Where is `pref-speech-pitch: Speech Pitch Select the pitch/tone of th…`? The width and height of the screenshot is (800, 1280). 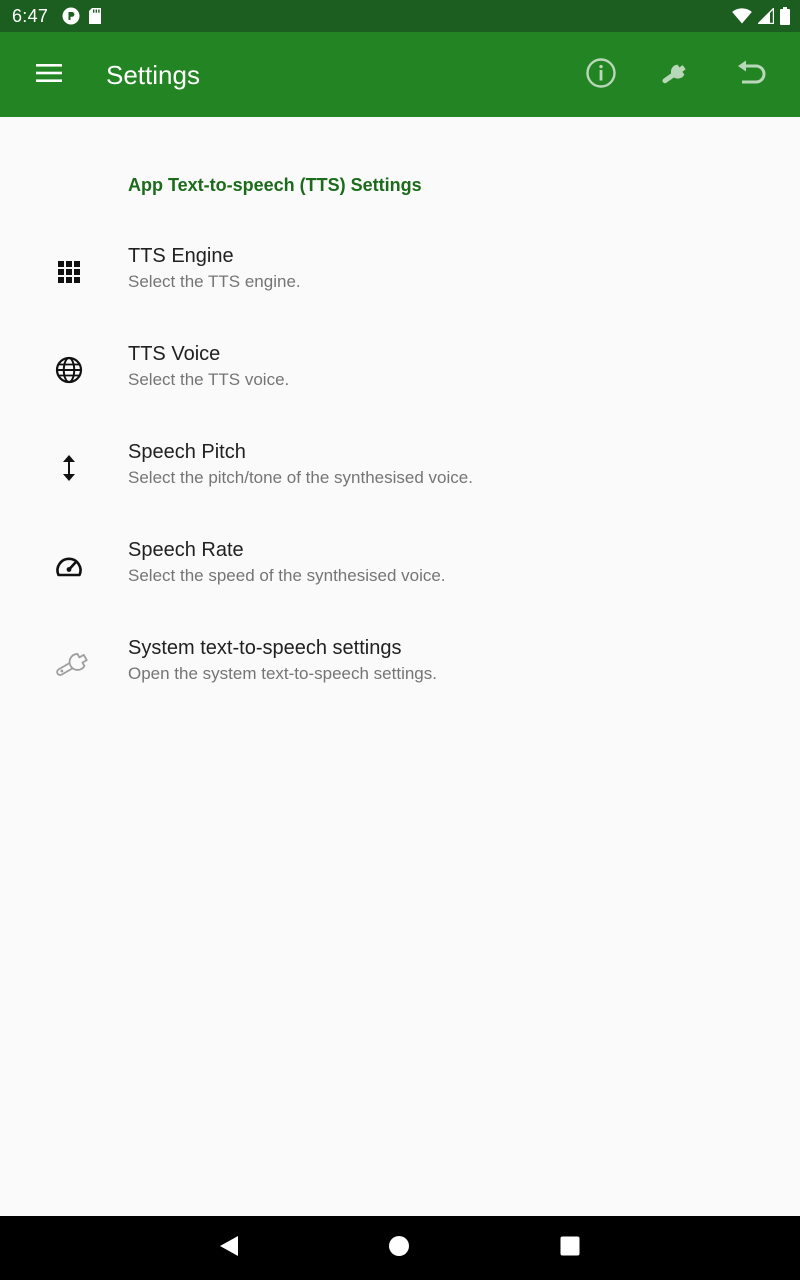 pref-speech-pitch: Speech Pitch Select the pitch/tone of th… is located at coordinates (400, 471).